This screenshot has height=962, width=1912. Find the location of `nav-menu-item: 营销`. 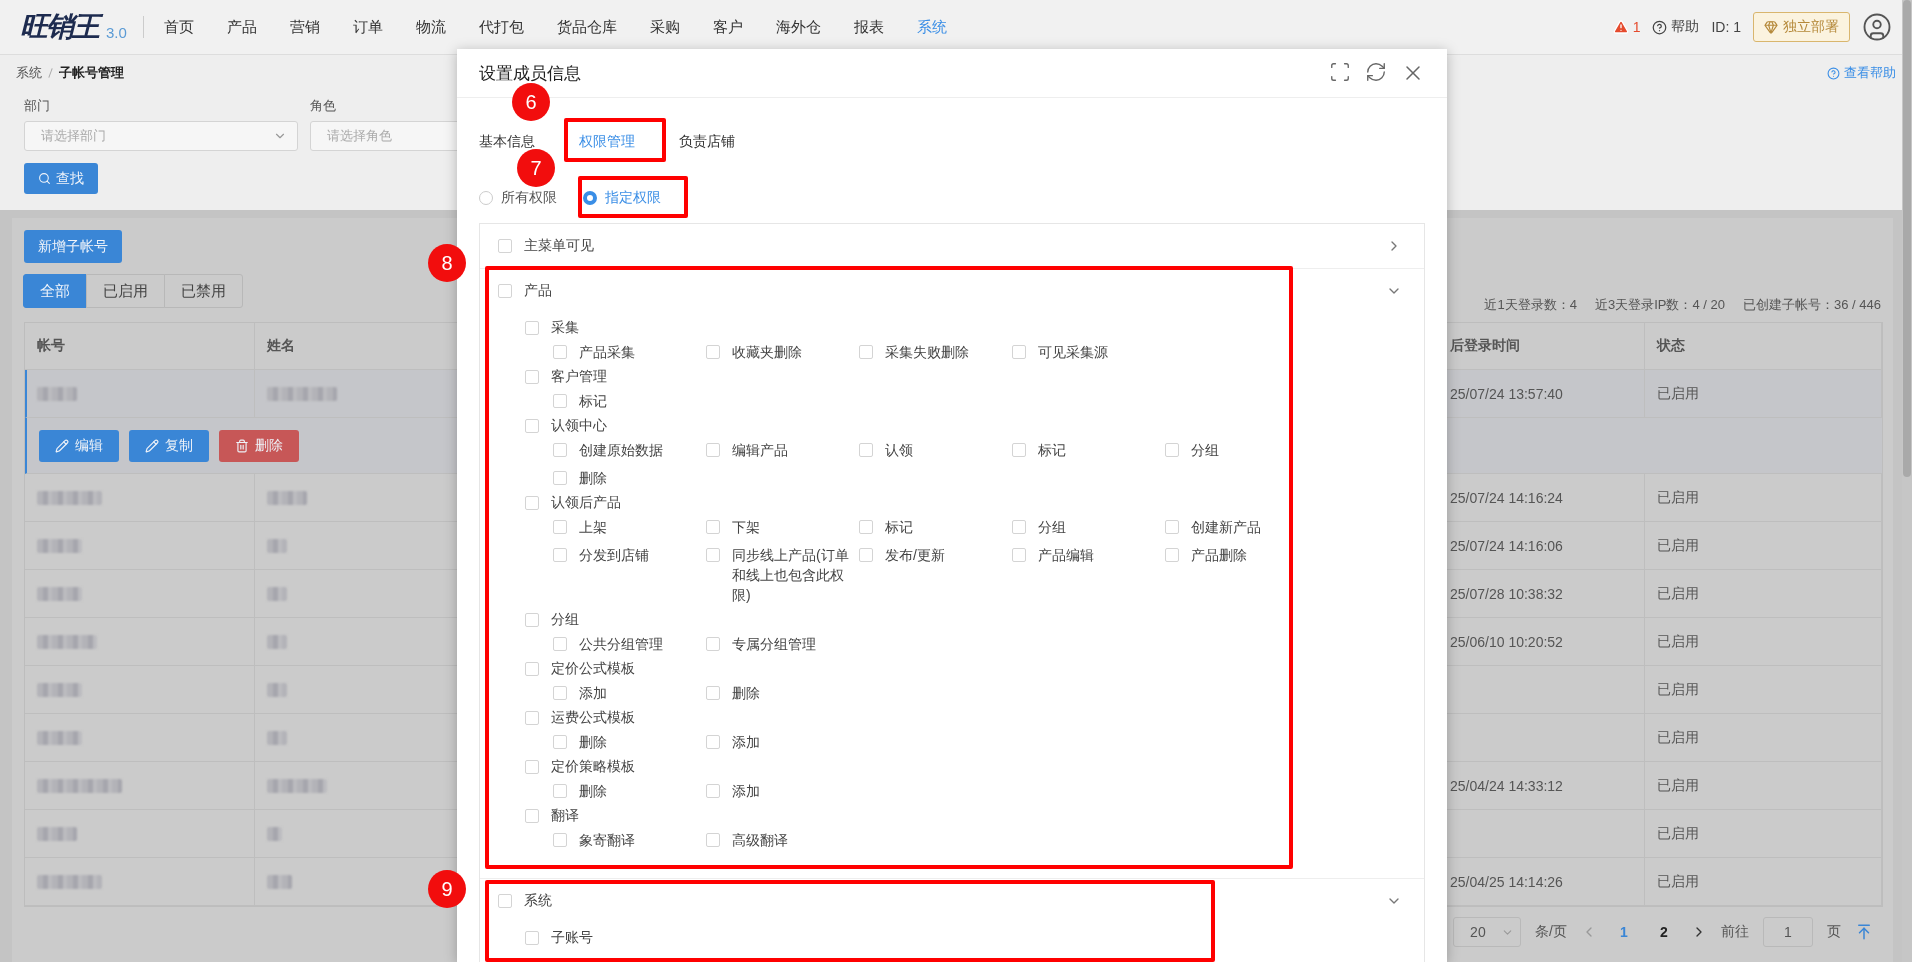

nav-menu-item: 营销 is located at coordinates (304, 27).